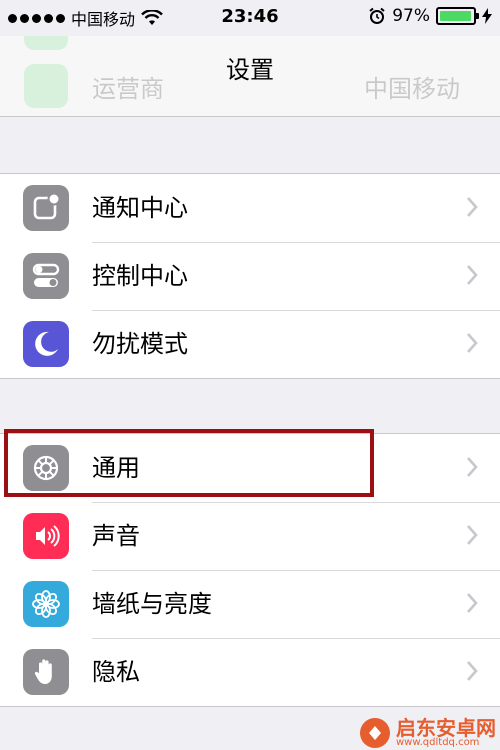 This screenshot has height=750, width=500. What do you see at coordinates (116, 672) in the screenshot?
I see `settings-row-label: 隐私` at bounding box center [116, 672].